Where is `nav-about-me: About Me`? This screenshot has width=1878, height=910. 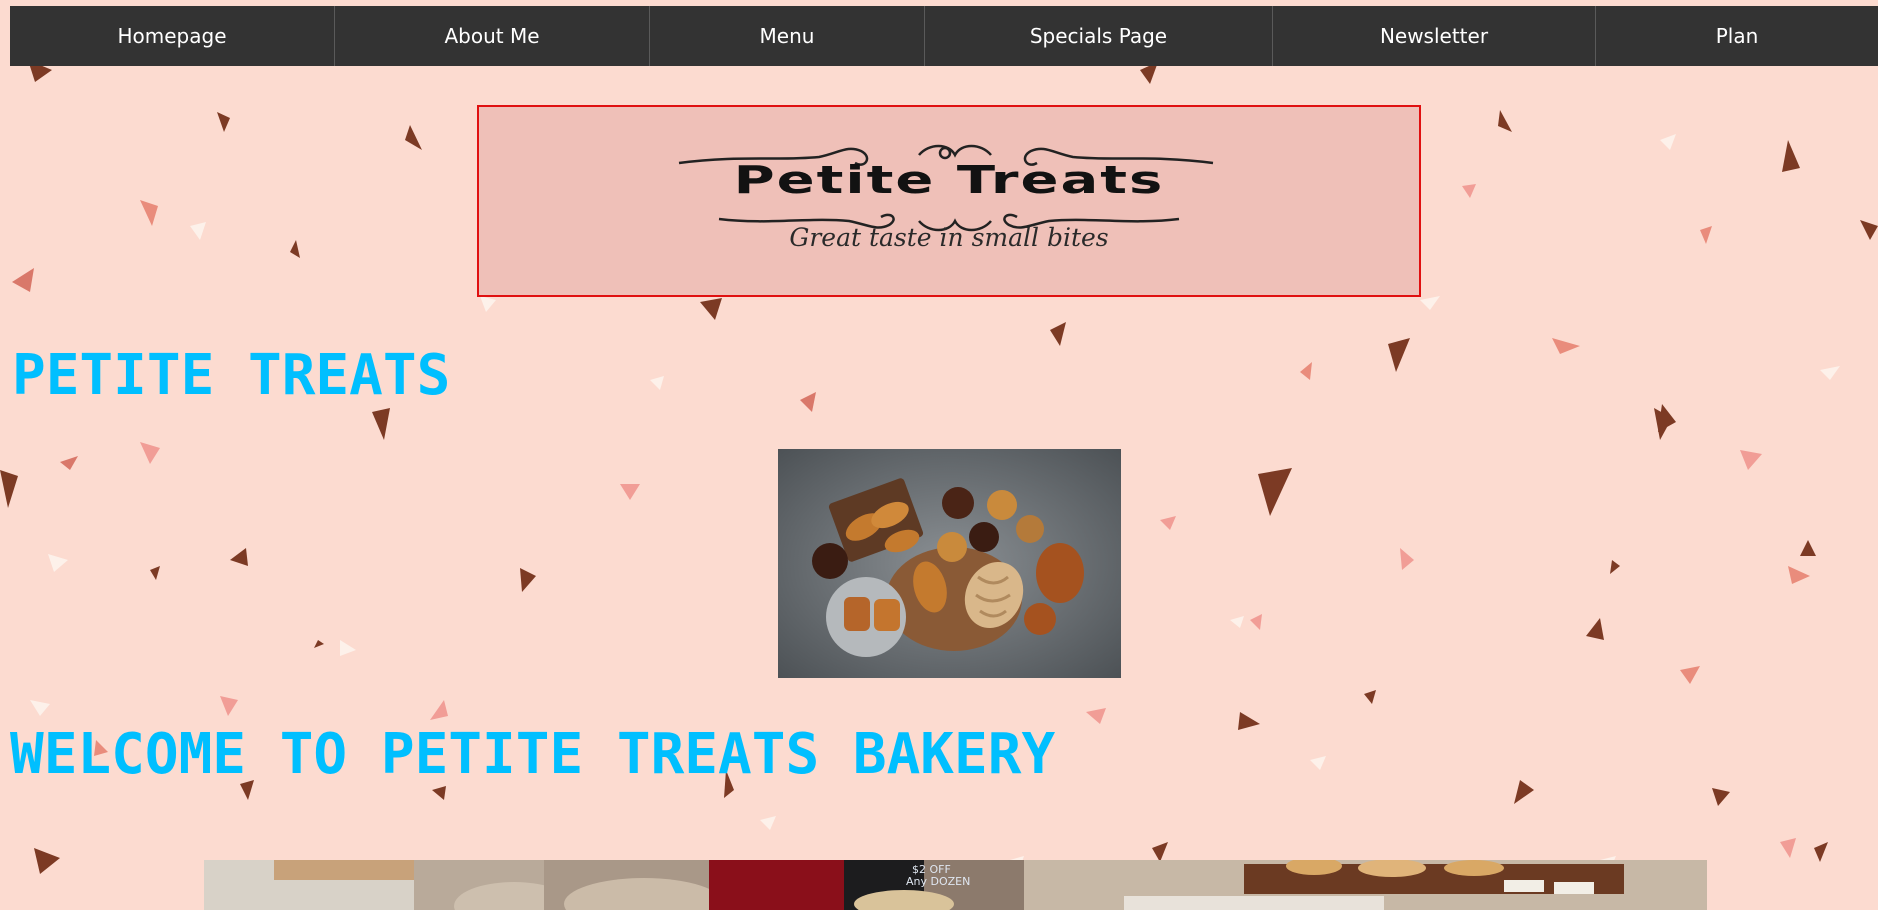 nav-about-me: About Me is located at coordinates (492, 36).